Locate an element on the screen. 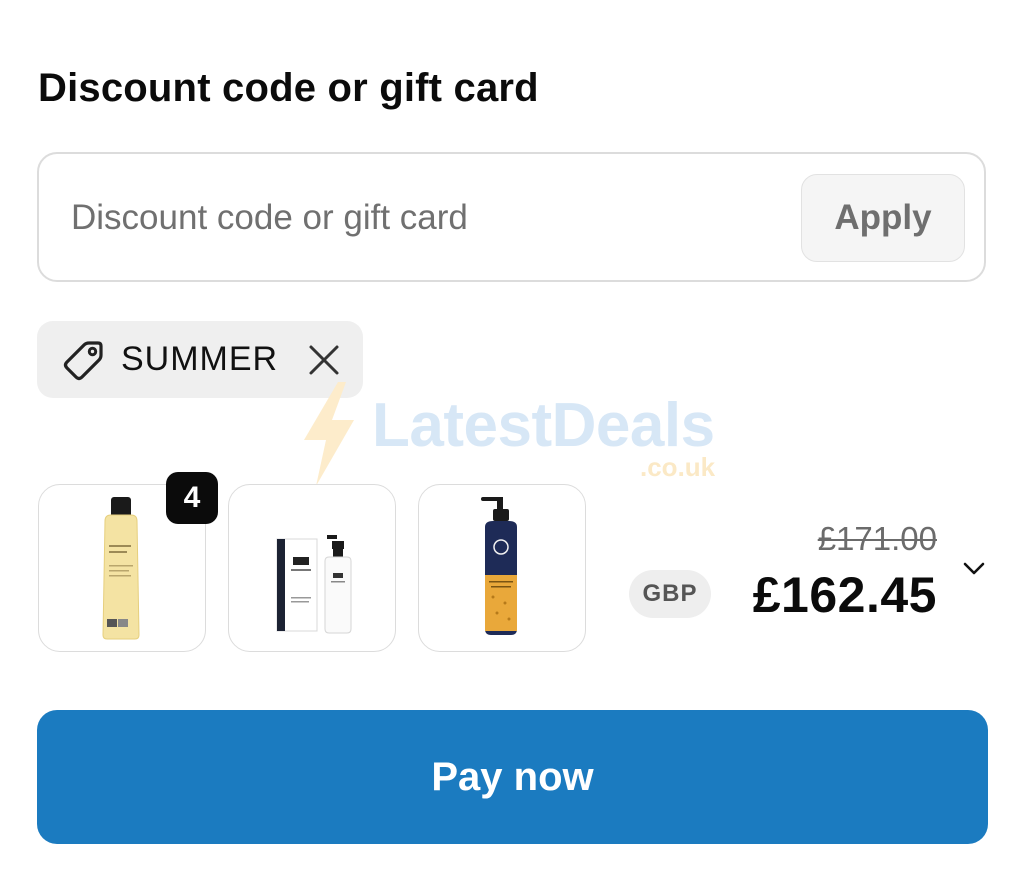 Image resolution: width=1024 pixels, height=875 pixels. discount-code-input is located at coordinates (431, 218).